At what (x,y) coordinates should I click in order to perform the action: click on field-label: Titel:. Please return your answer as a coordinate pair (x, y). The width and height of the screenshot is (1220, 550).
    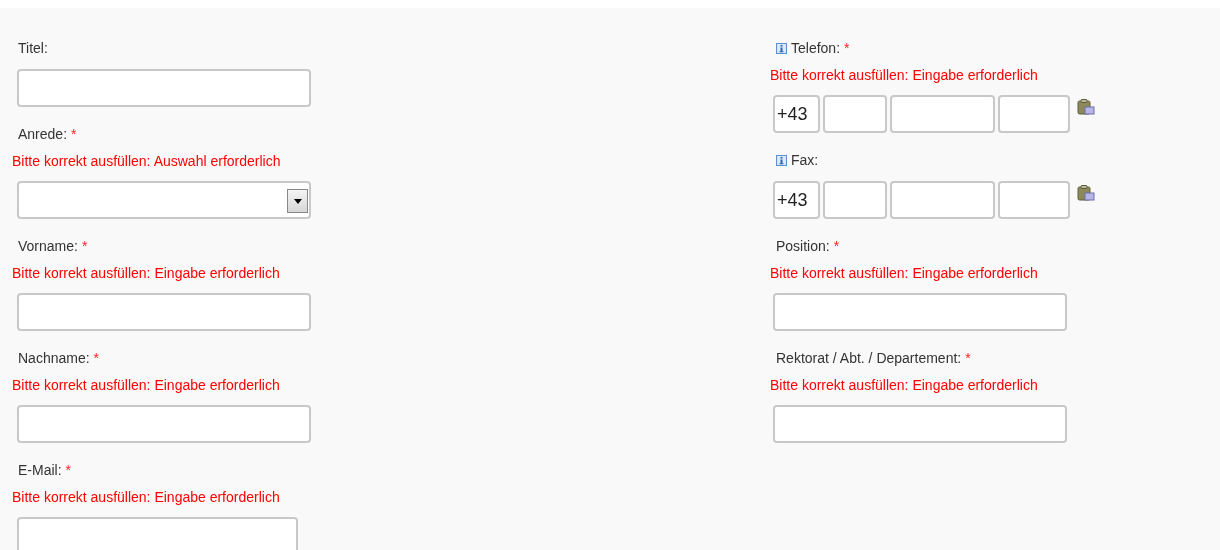
    Looking at the image, I should click on (33, 48).